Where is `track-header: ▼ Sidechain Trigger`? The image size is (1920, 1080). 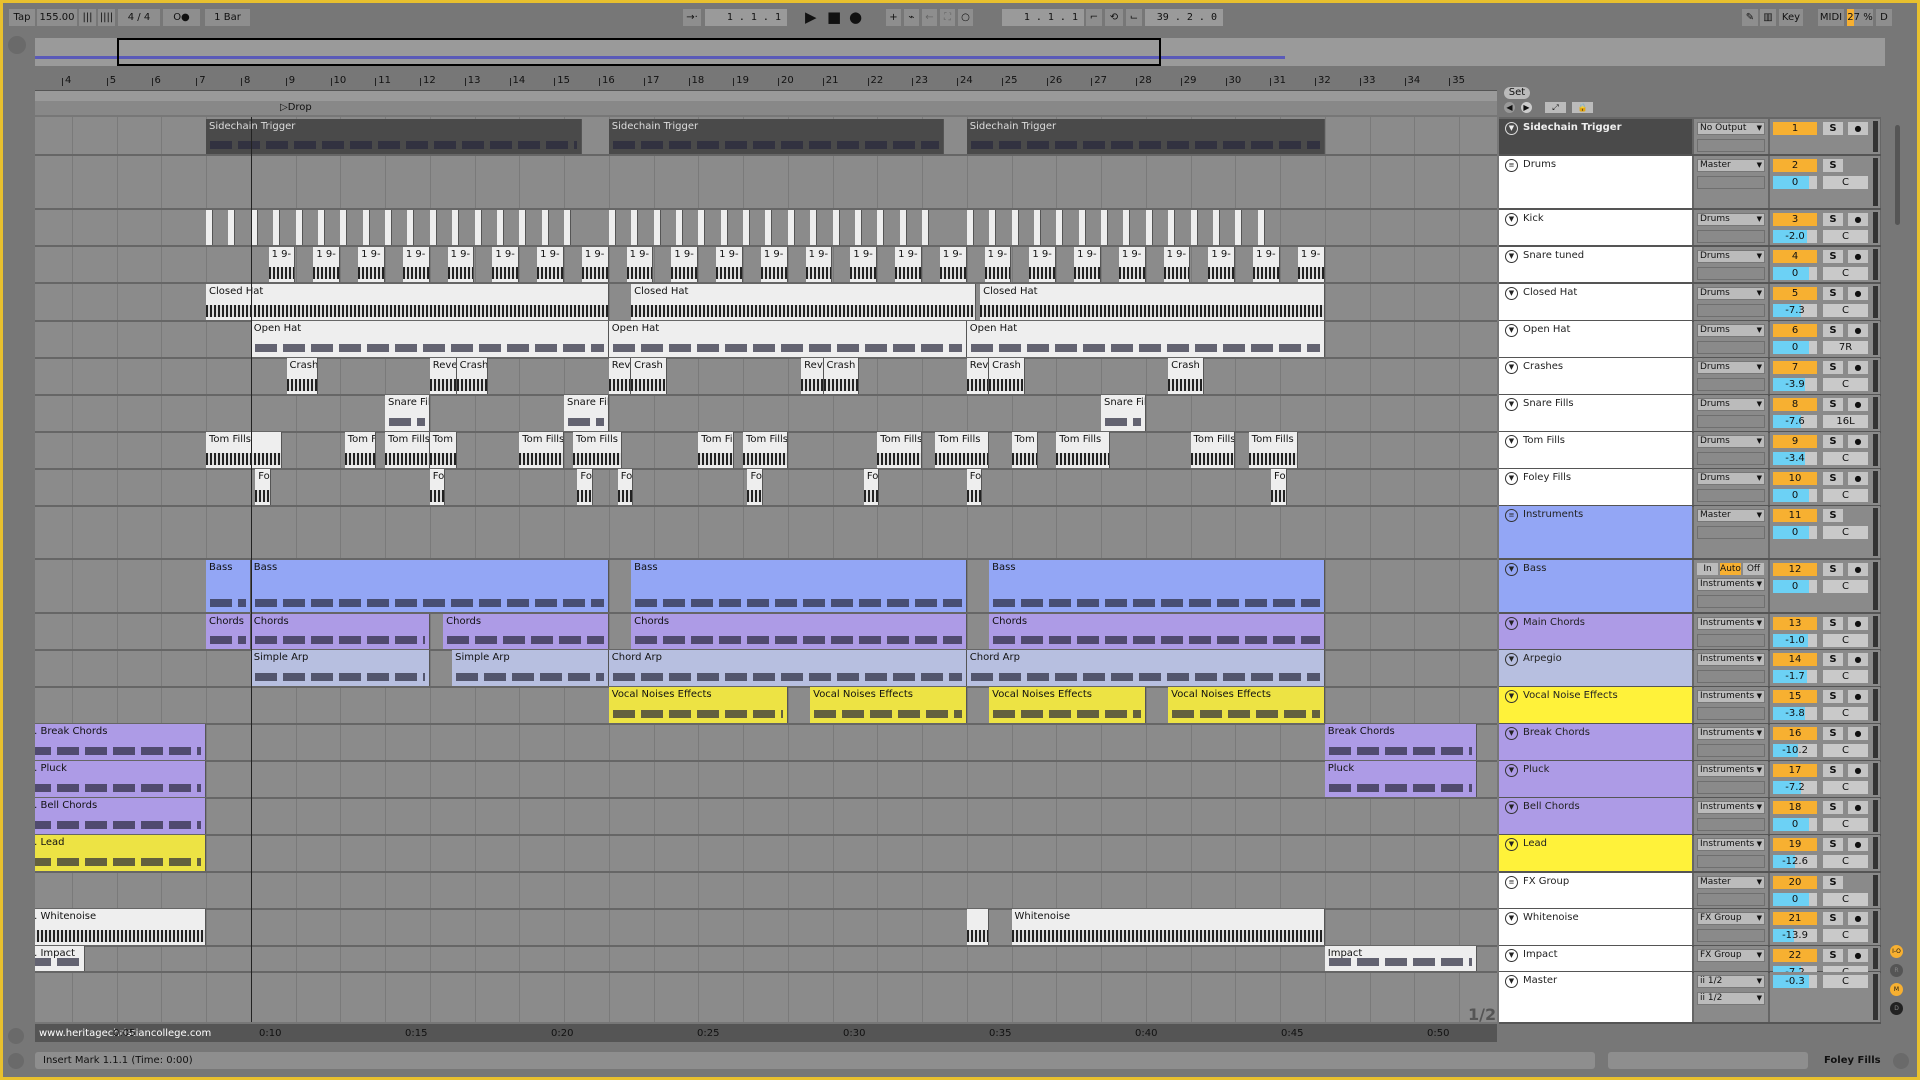
track-header: ▼ Sidechain Trigger is located at coordinates (1595, 136).